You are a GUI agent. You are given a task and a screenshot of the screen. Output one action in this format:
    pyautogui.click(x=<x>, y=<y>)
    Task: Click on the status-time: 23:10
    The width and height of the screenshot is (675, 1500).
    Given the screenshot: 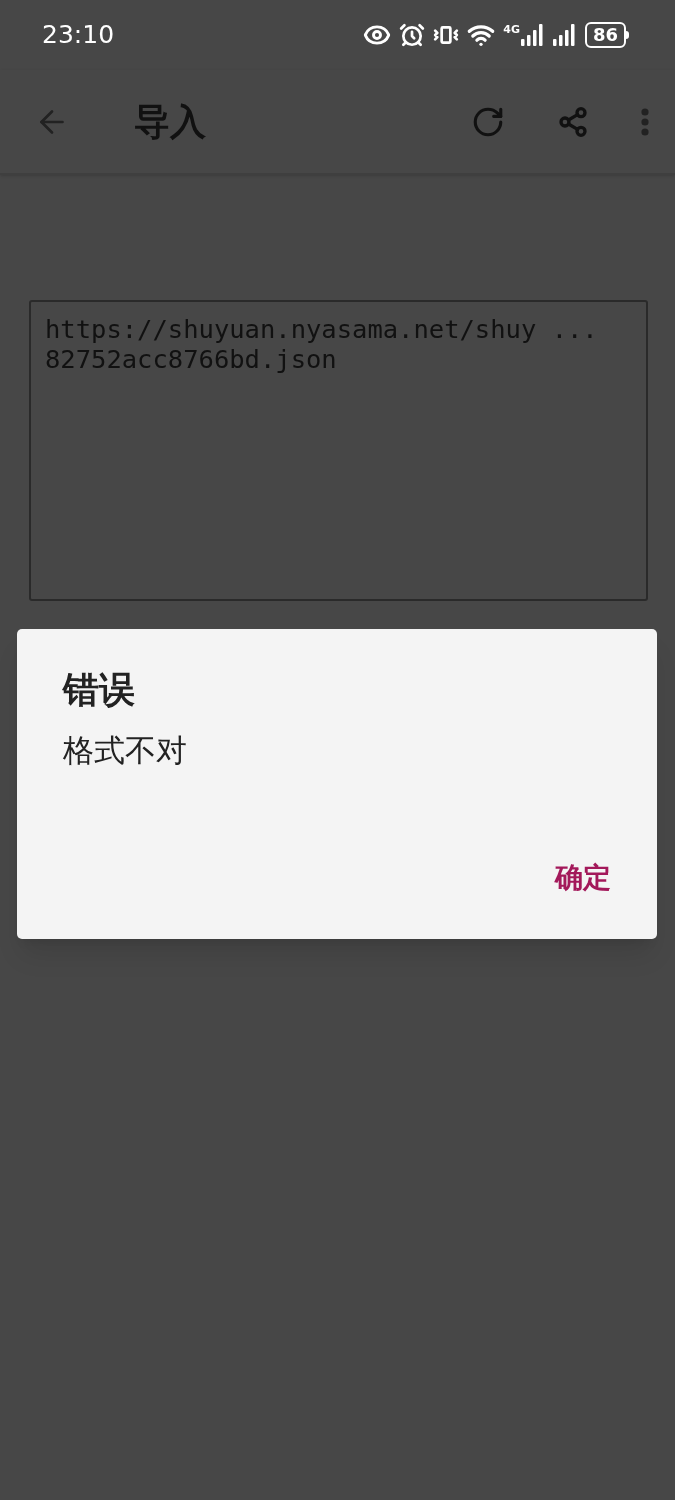 What is the action you would take?
    pyautogui.click(x=78, y=35)
    